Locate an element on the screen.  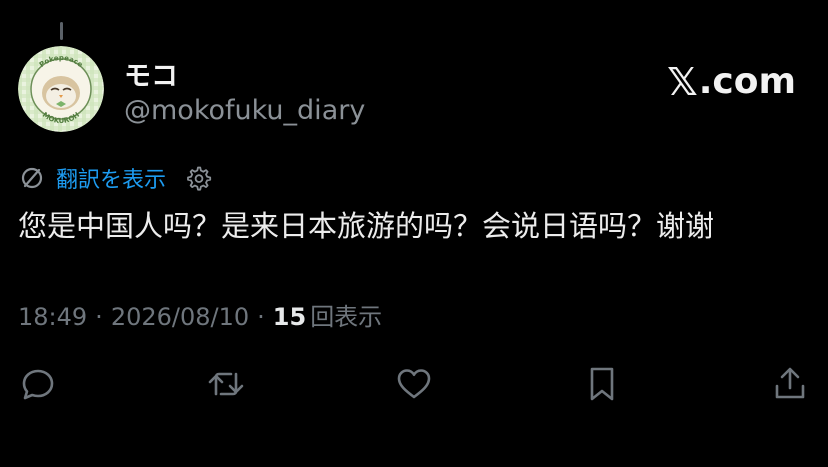
brand-domain-text: .com is located at coordinates (747, 81).